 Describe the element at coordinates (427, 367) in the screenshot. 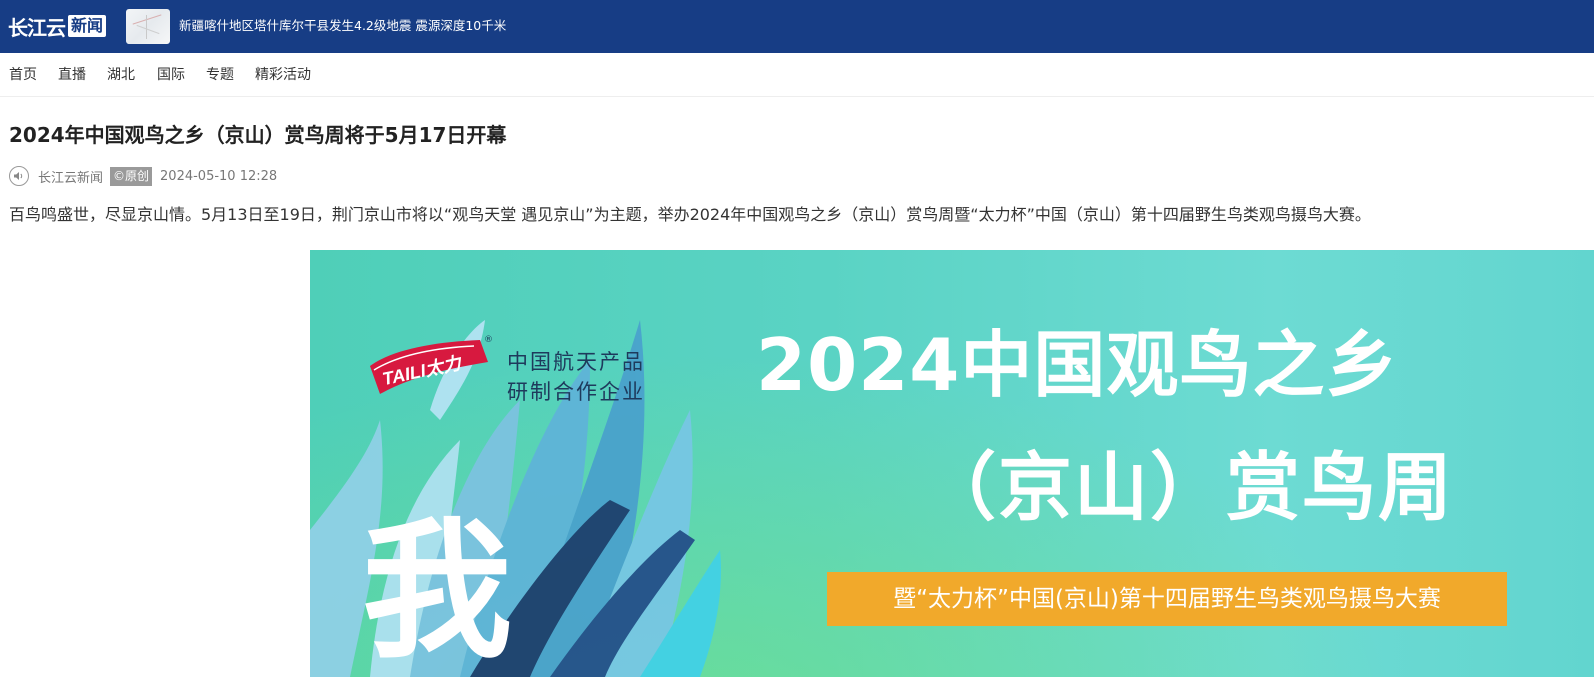

I see `taili-brand-logo: TAILI太力 ®` at that location.